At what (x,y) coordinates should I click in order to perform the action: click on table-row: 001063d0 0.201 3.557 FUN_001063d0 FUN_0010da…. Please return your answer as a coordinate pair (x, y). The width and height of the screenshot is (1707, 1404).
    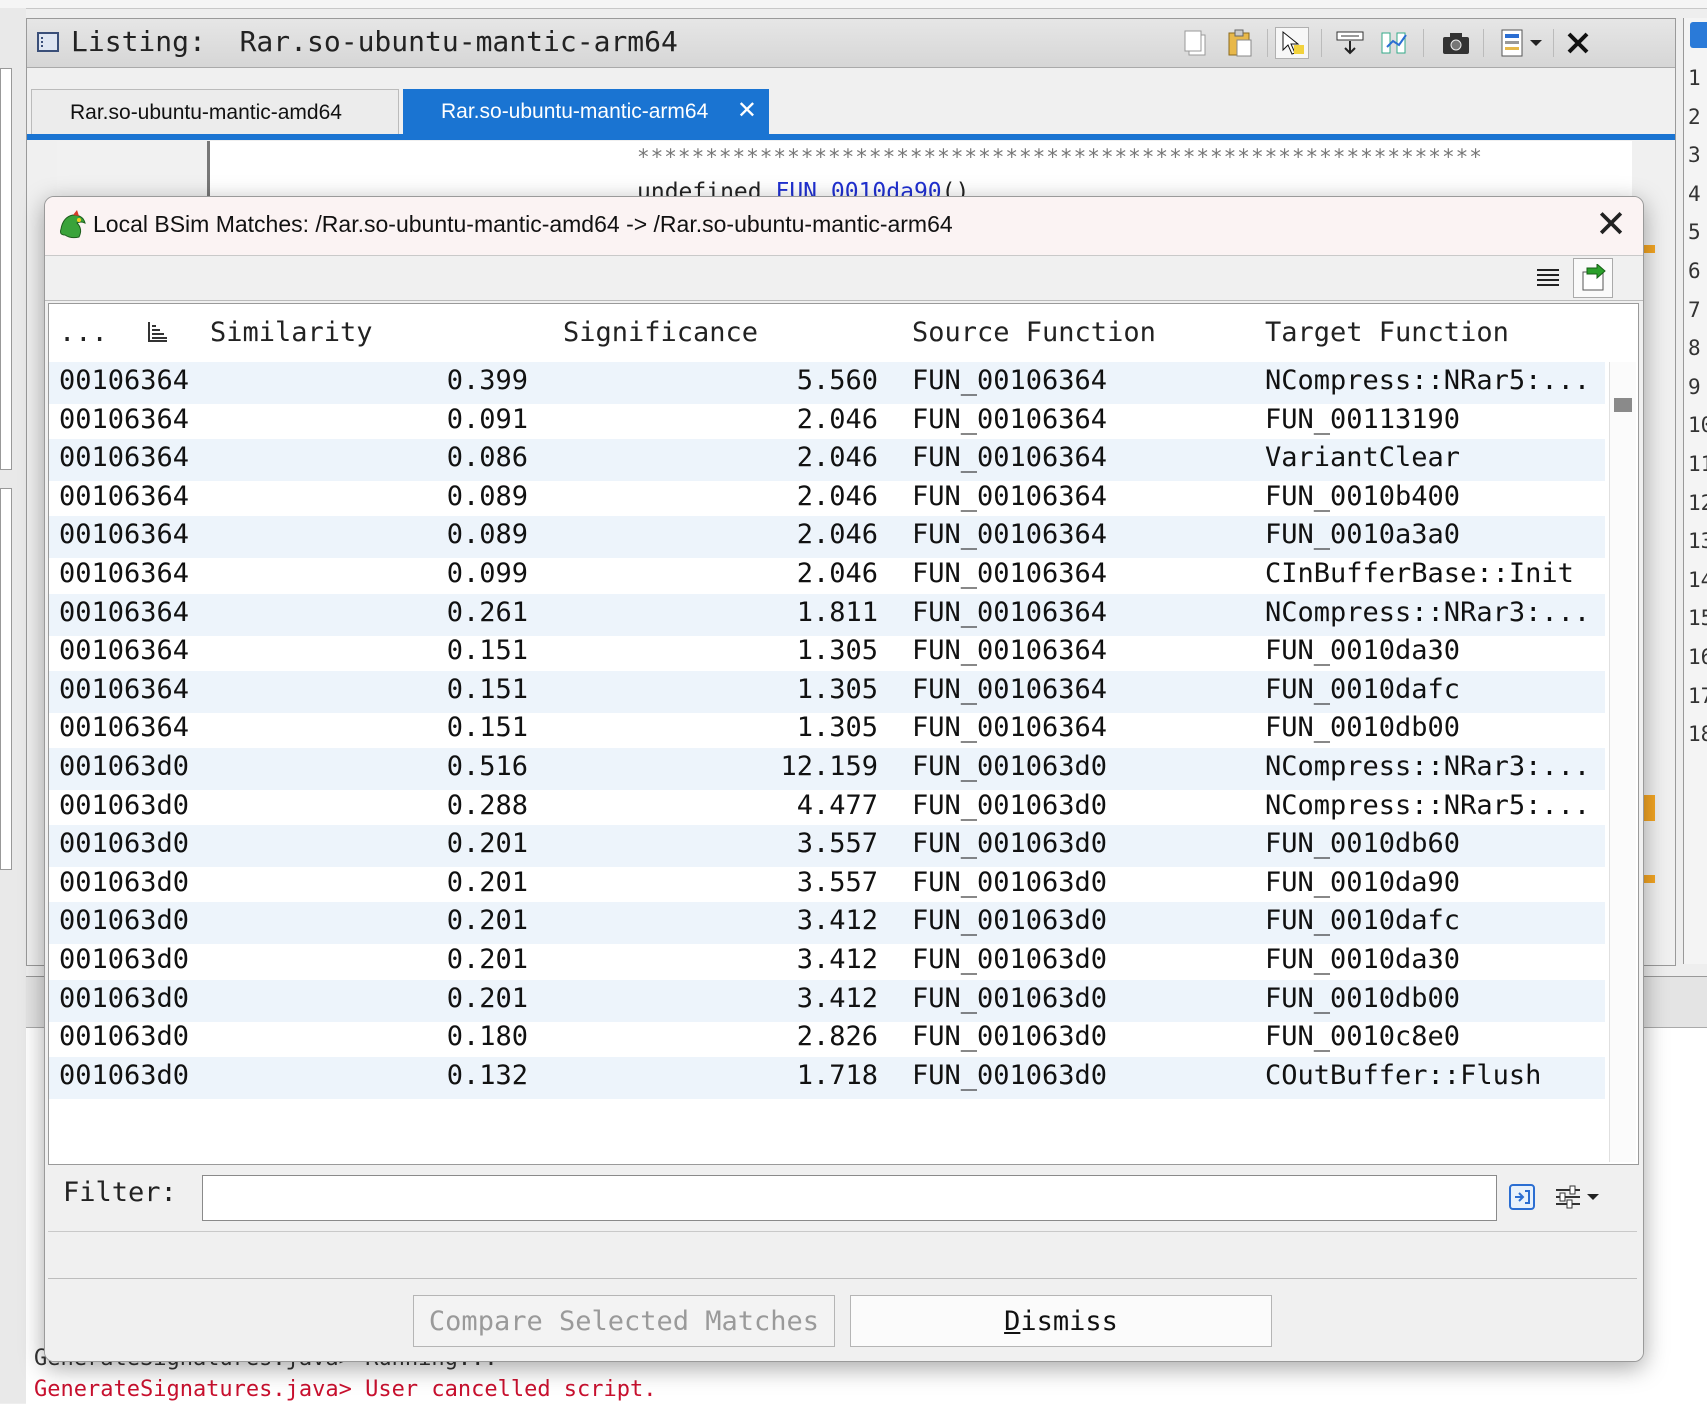
    Looking at the image, I should click on (827, 885).